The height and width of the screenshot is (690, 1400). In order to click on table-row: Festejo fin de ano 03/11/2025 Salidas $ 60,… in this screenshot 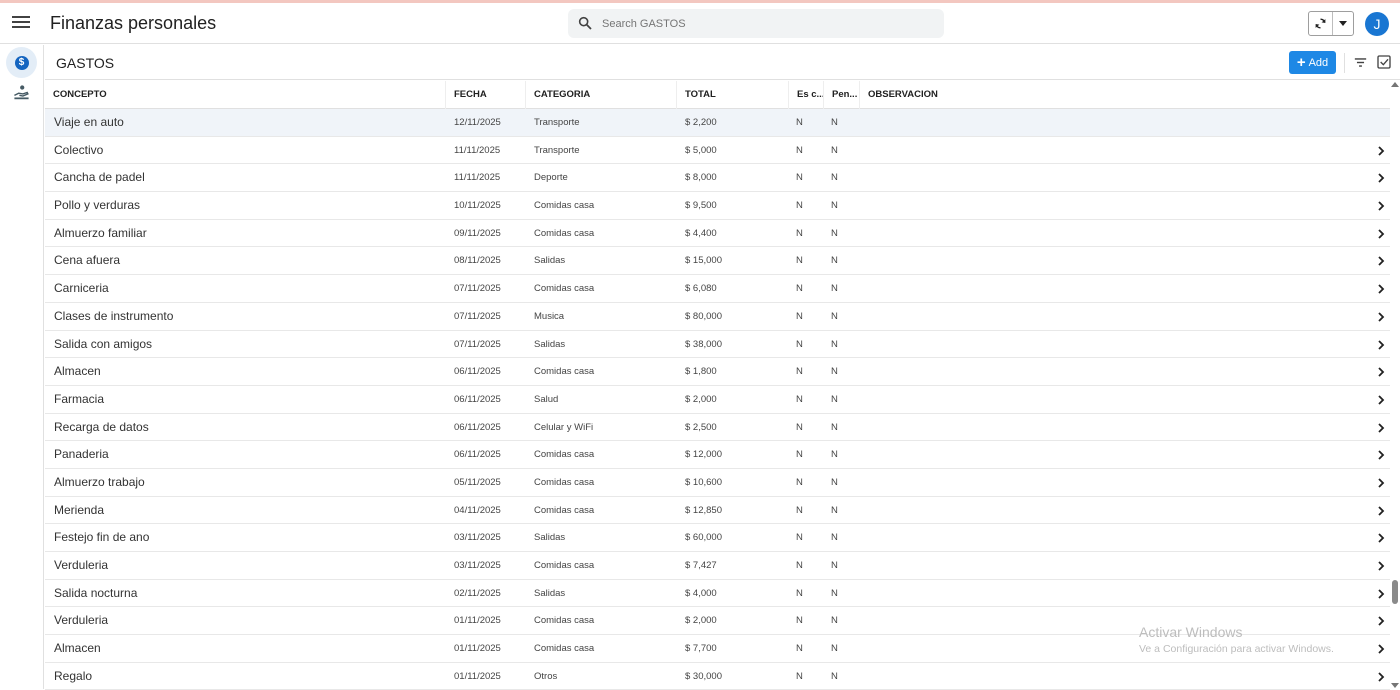, I will do `click(717, 538)`.